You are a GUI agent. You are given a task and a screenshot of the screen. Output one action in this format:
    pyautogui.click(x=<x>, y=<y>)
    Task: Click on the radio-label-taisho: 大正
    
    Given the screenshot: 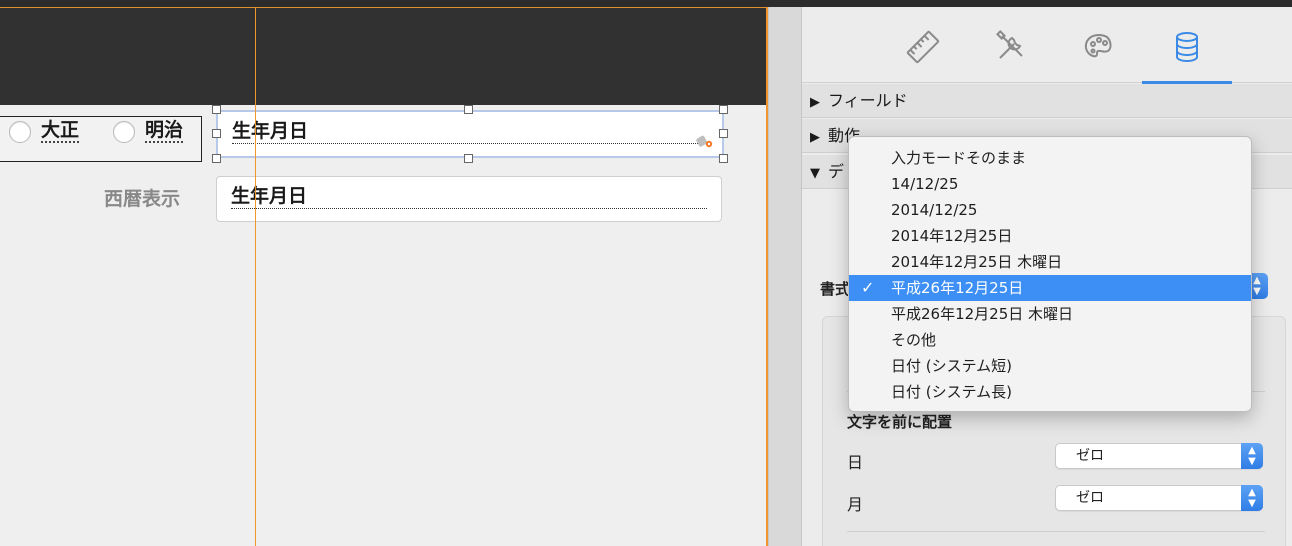 What is the action you would take?
    pyautogui.click(x=60, y=131)
    